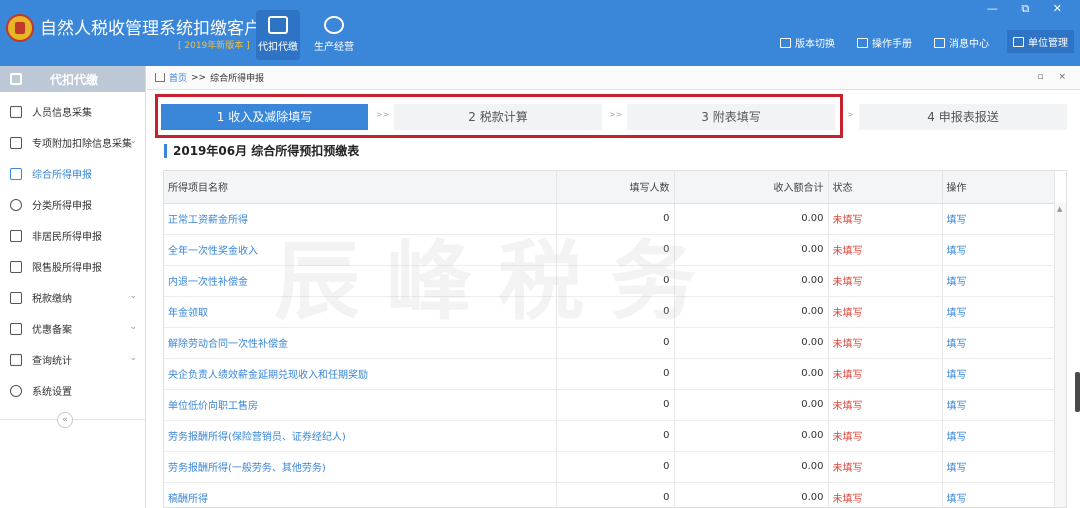 This screenshot has width=1080, height=508. What do you see at coordinates (360, 374) in the screenshot?
I see `item-name-link: 央企负责人绩效薪金延期兑现收入和任期奖励` at bounding box center [360, 374].